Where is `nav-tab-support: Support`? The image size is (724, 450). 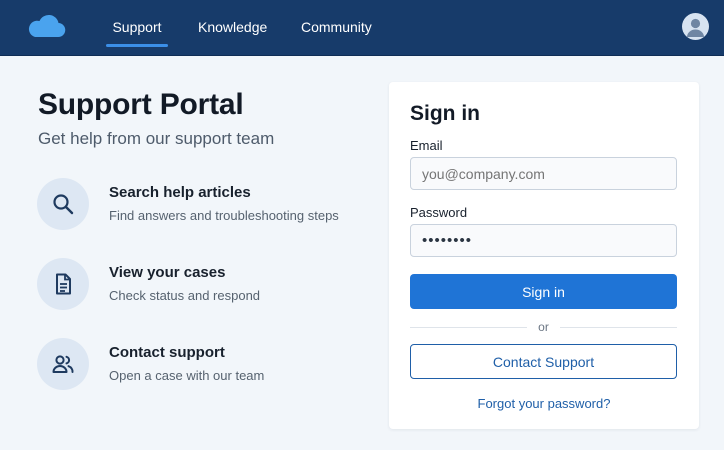 nav-tab-support: Support is located at coordinates (137, 28).